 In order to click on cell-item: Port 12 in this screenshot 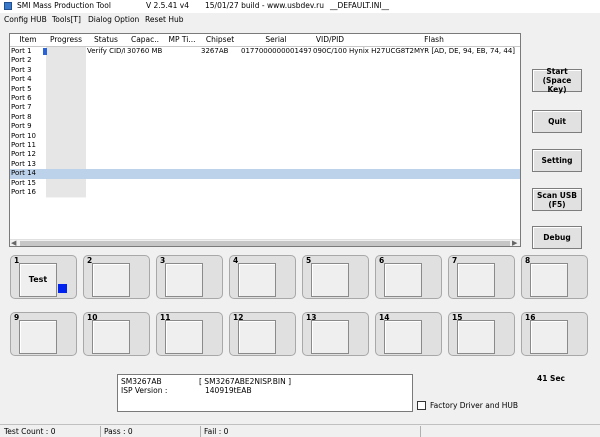, I will do `click(24, 154)`.